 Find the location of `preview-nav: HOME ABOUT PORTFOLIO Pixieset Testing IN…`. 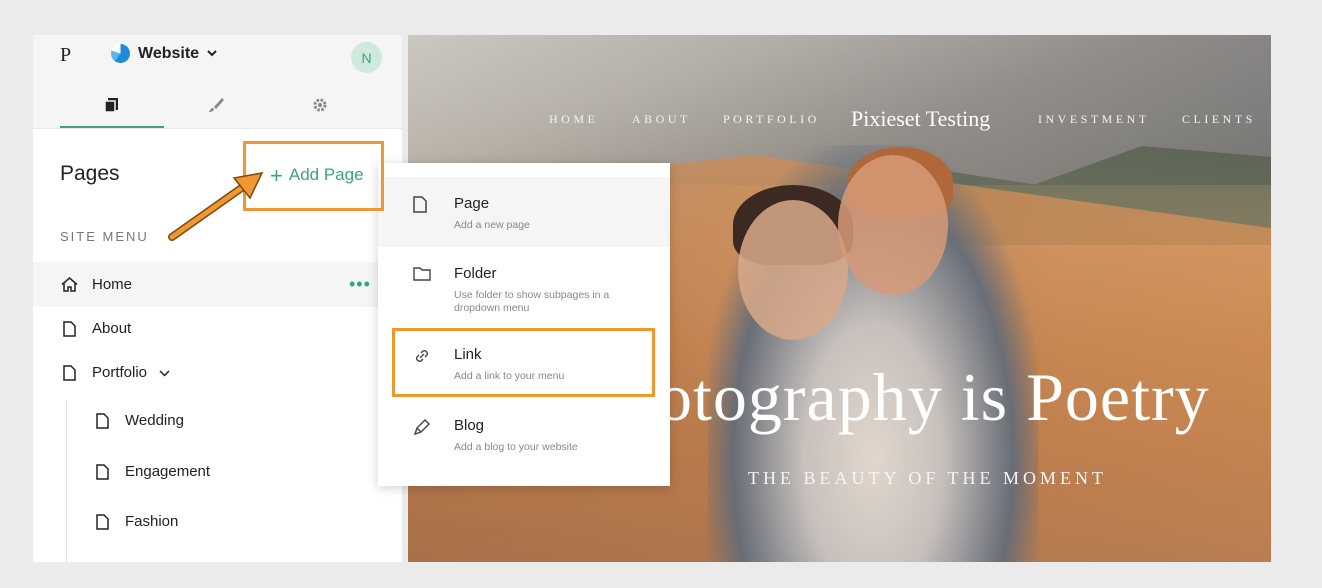

preview-nav: HOME ABOUT PORTFOLIO Pixieset Testing IN… is located at coordinates (839, 119).